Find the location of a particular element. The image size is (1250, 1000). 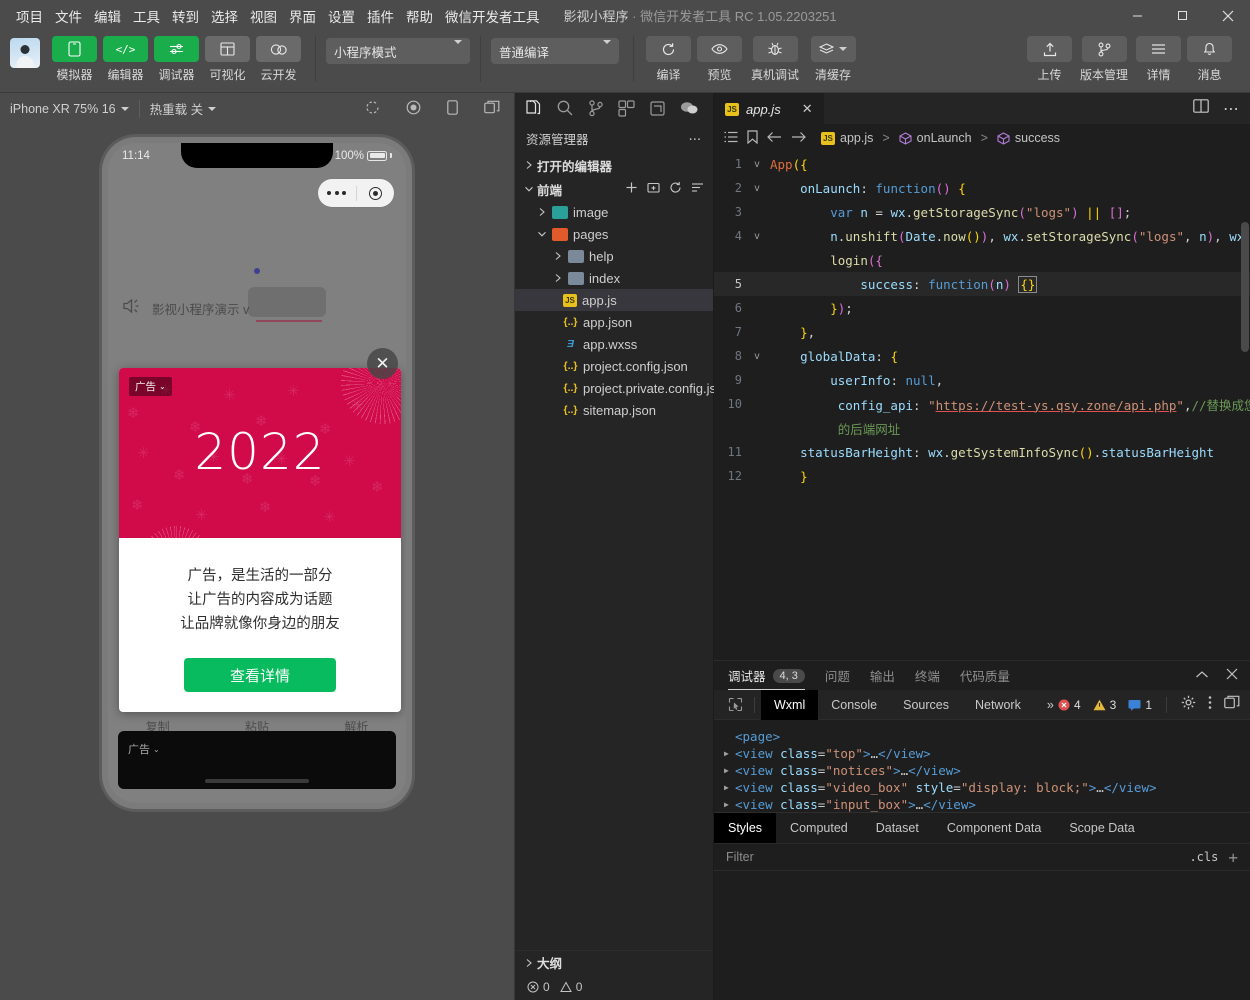

styles-tab-computed: Computed is located at coordinates (819, 828).